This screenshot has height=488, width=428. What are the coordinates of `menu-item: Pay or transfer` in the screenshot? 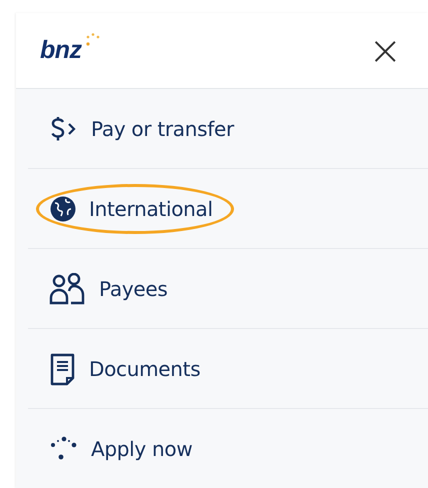 It's located at (144, 129).